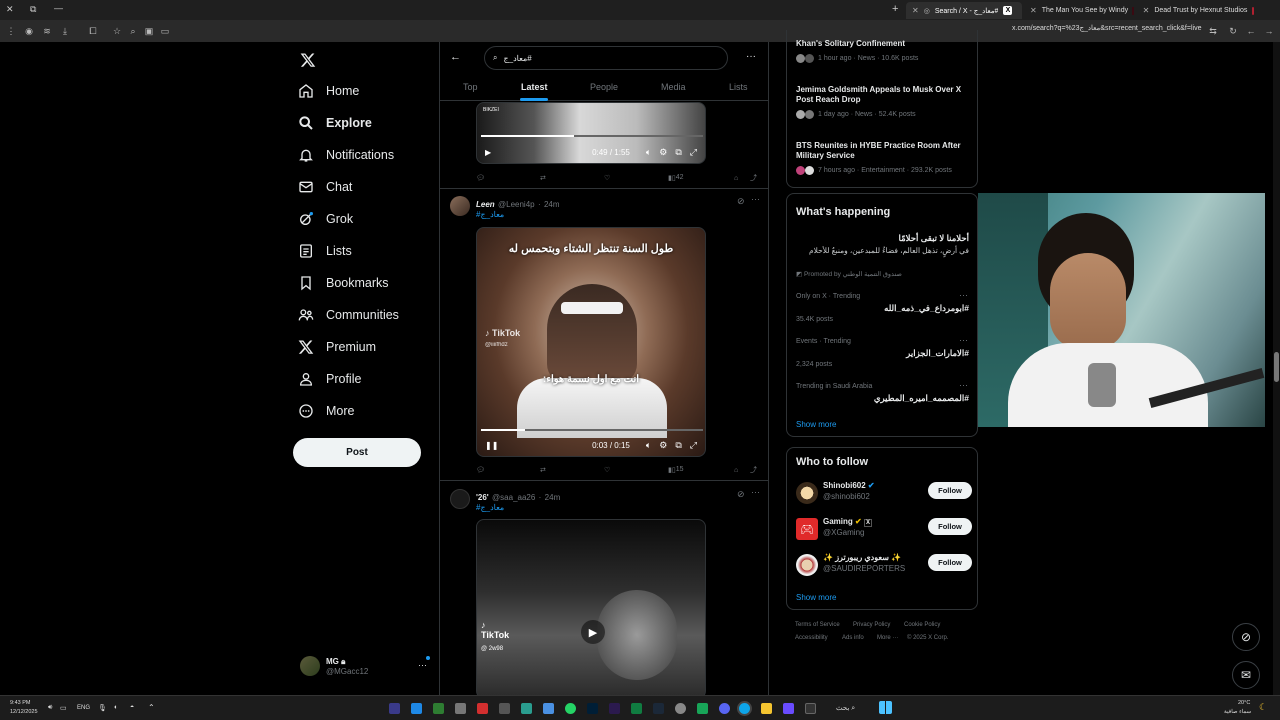 This screenshot has width=1280, height=720. Describe the element at coordinates (516, 204) in the screenshot. I see `tweet-author-handle: @Leeni4p` at that location.